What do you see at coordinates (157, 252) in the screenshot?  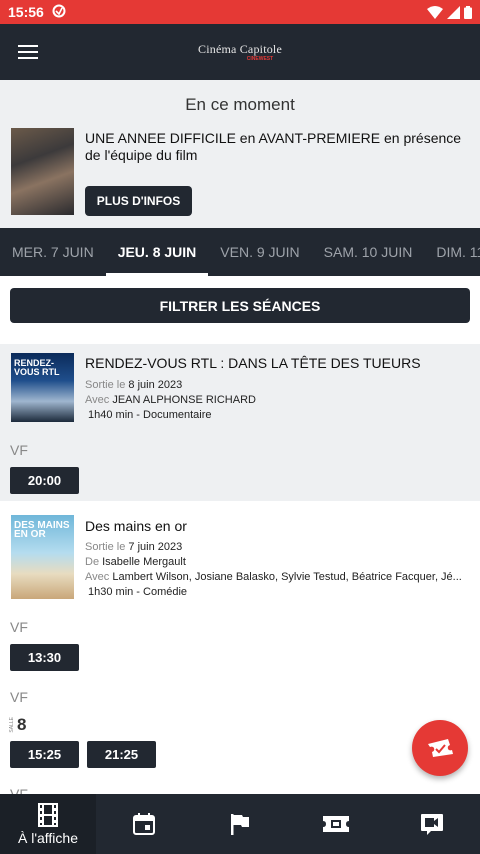 I see `tab-thu-8: JEU. 8 JUIN` at bounding box center [157, 252].